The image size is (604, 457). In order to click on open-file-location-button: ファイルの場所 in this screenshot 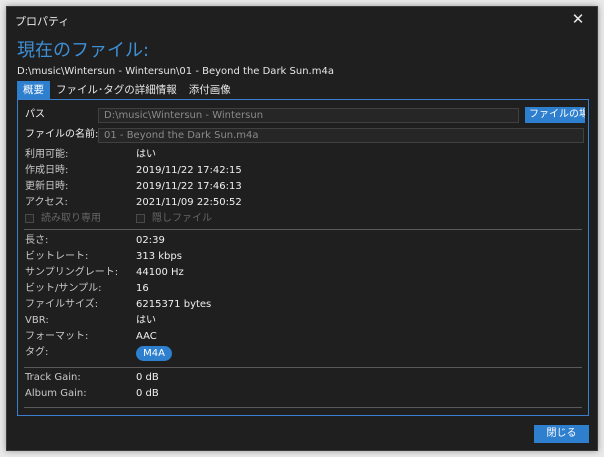, I will do `click(555, 115)`.